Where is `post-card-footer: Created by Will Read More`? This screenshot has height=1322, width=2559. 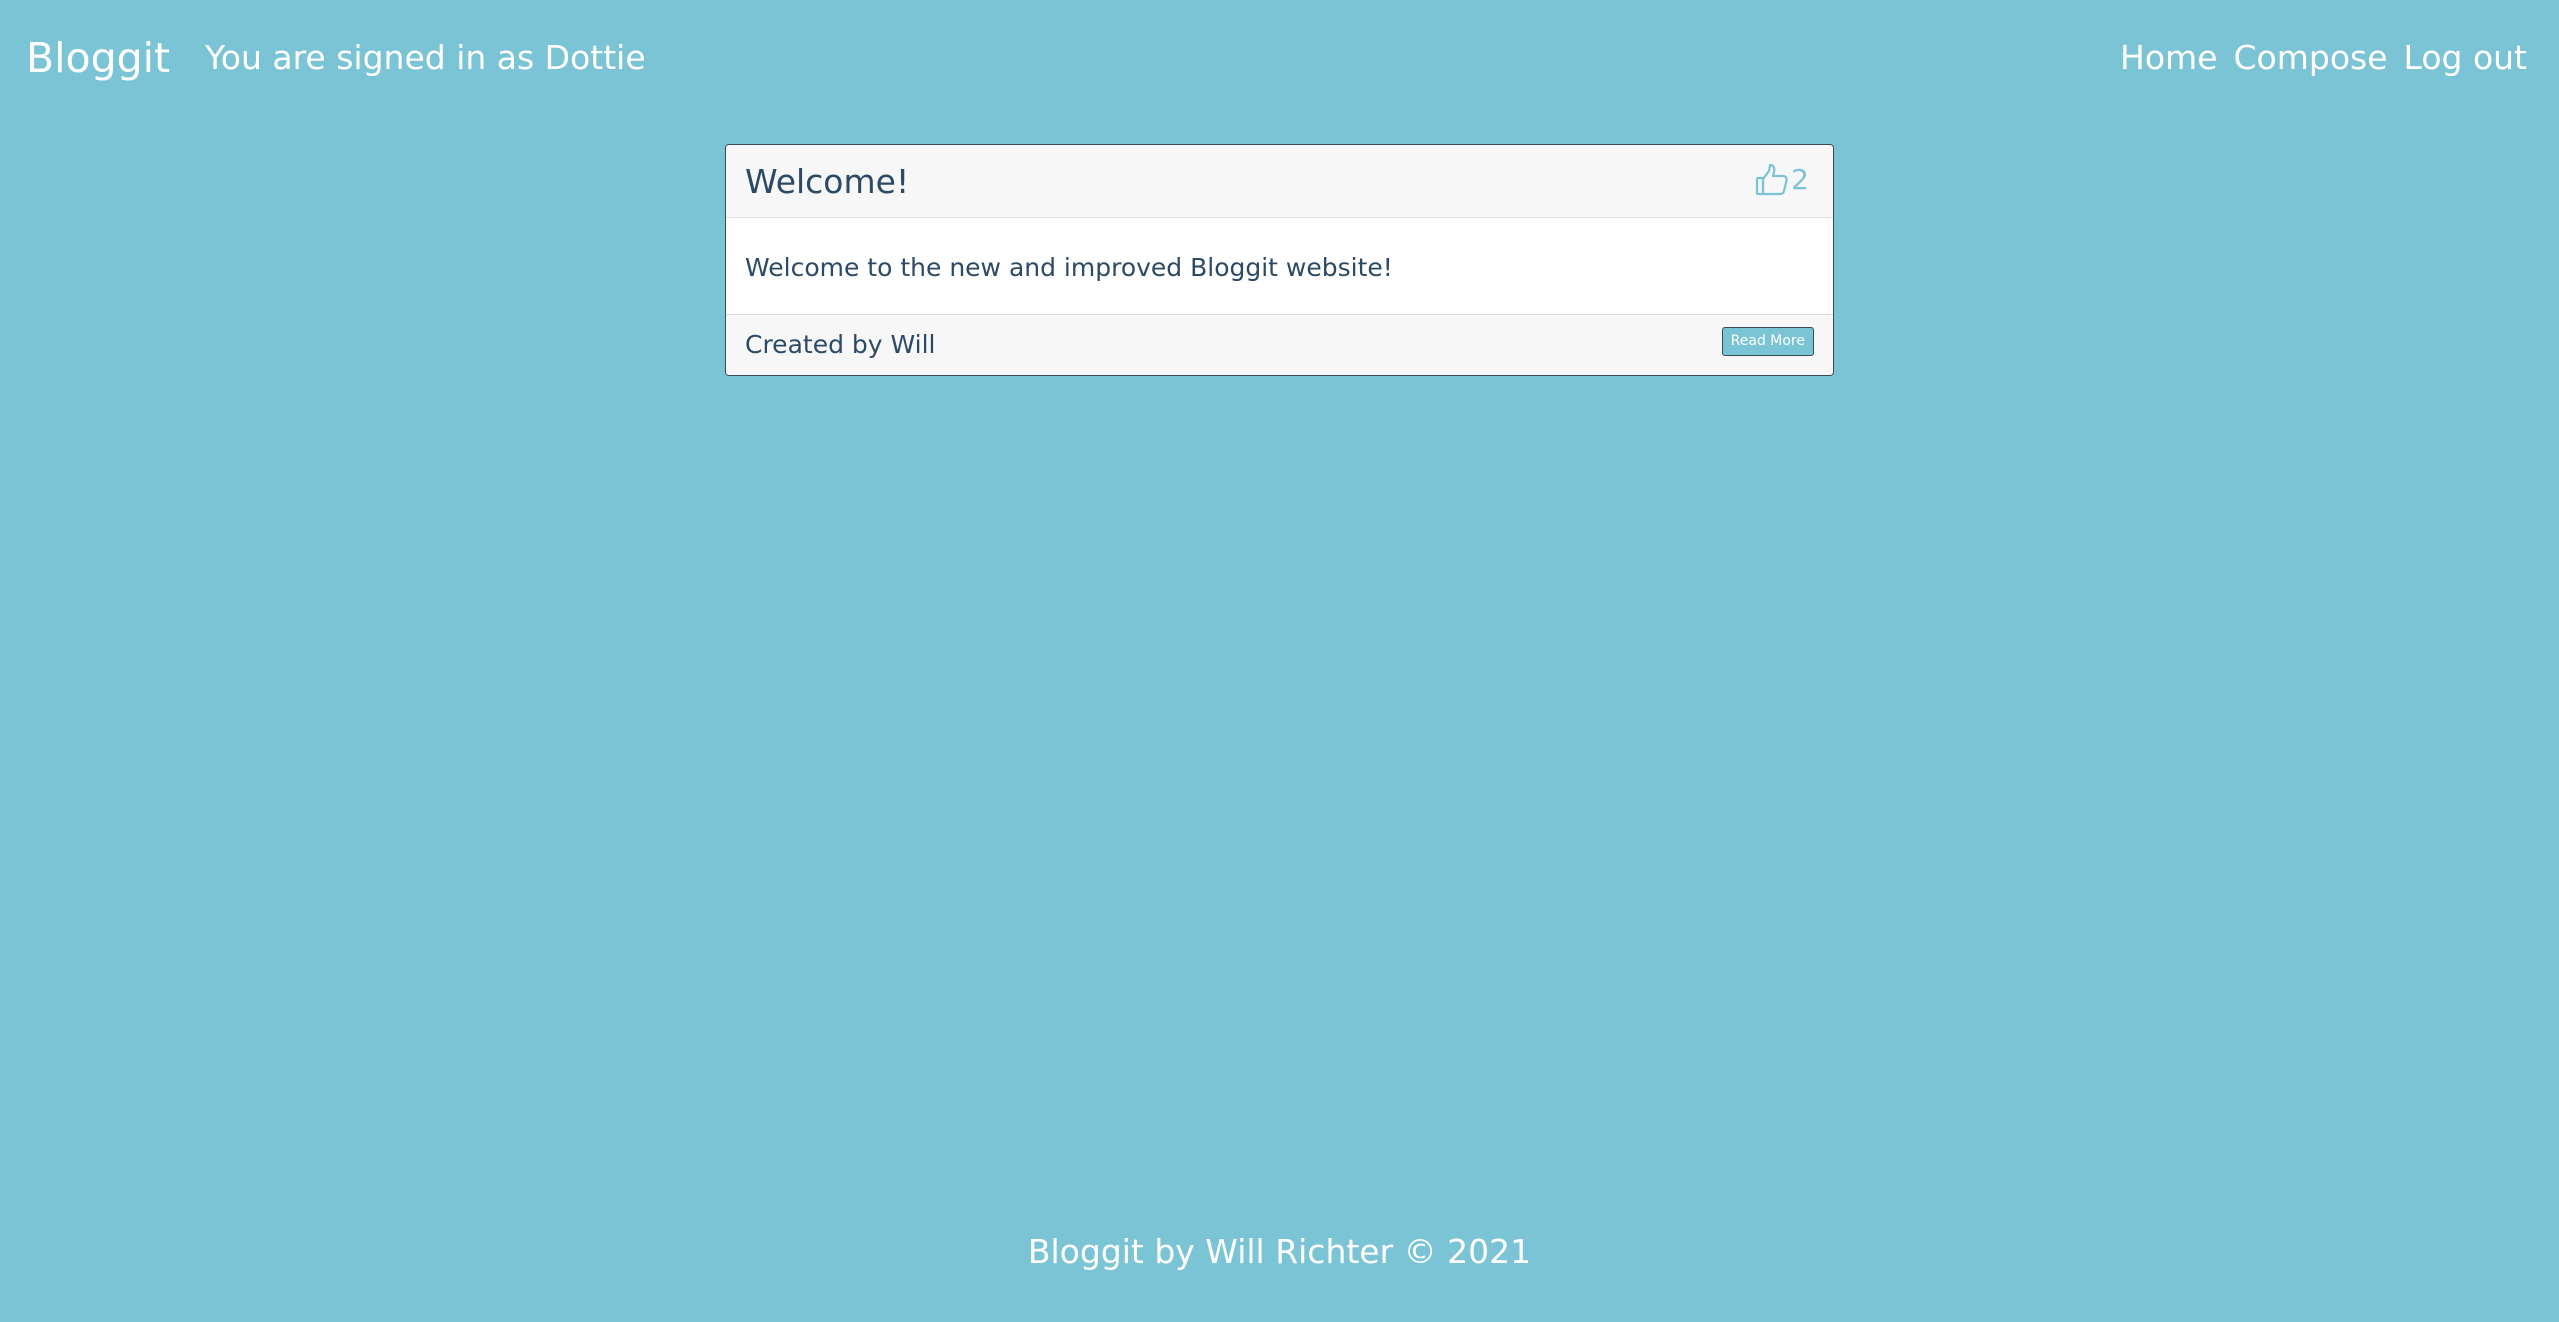
post-card-footer: Created by Will Read More is located at coordinates (1279, 344).